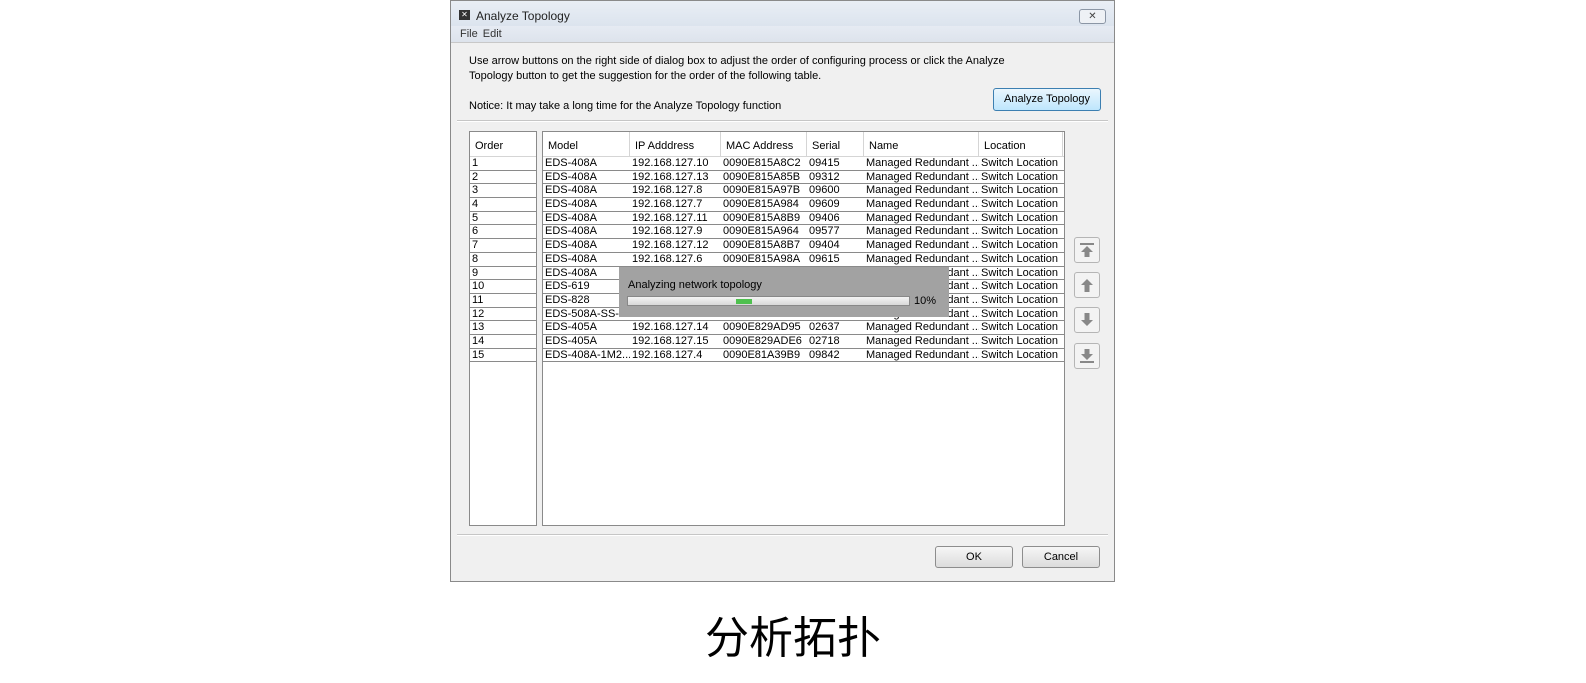 This screenshot has width=1586, height=683. I want to click on order-row: 11, so click(503, 301).